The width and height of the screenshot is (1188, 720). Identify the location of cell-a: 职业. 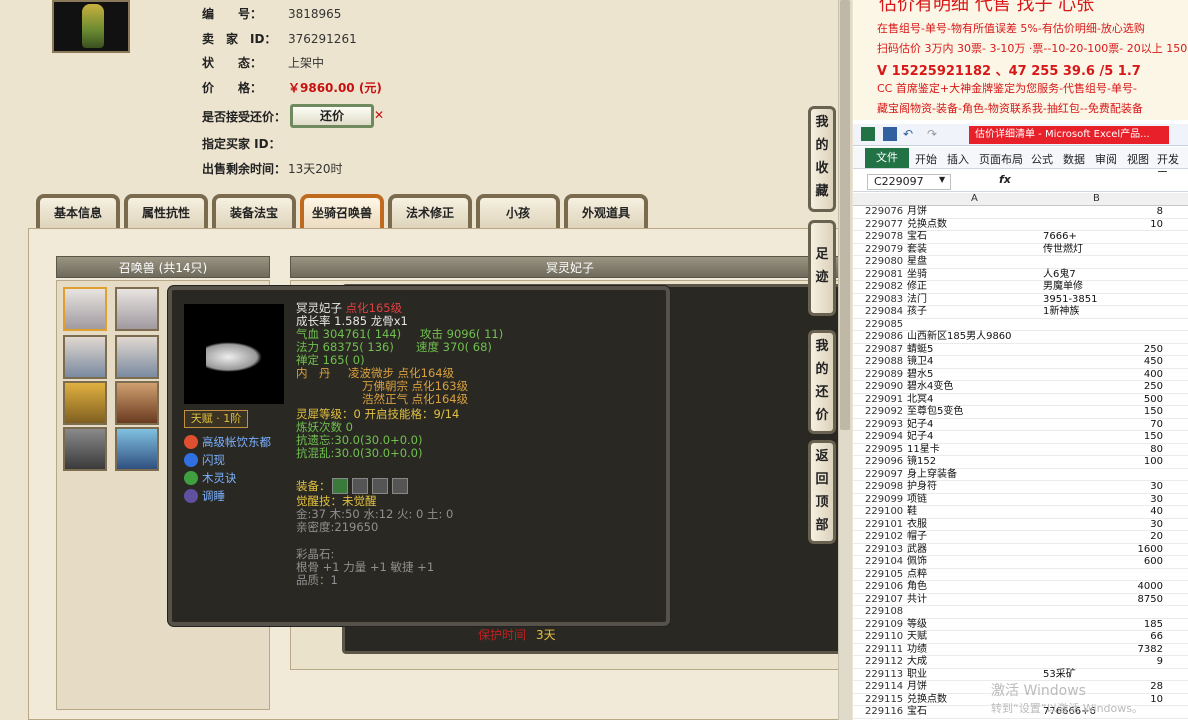
(917, 675).